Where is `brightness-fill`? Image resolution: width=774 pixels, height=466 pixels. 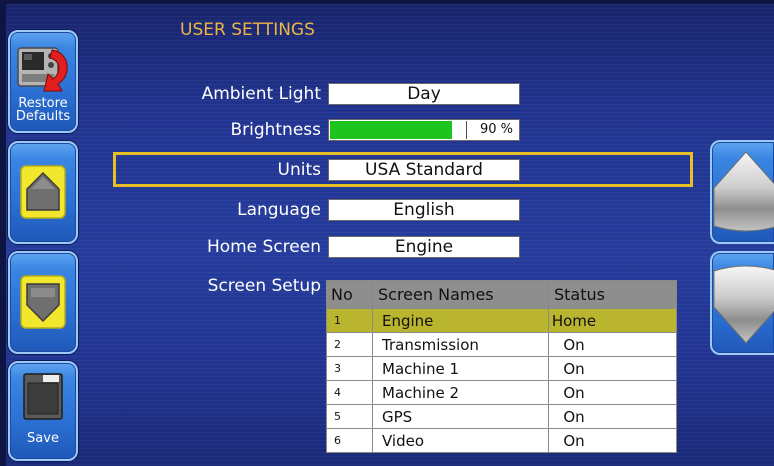
brightness-fill is located at coordinates (391, 130).